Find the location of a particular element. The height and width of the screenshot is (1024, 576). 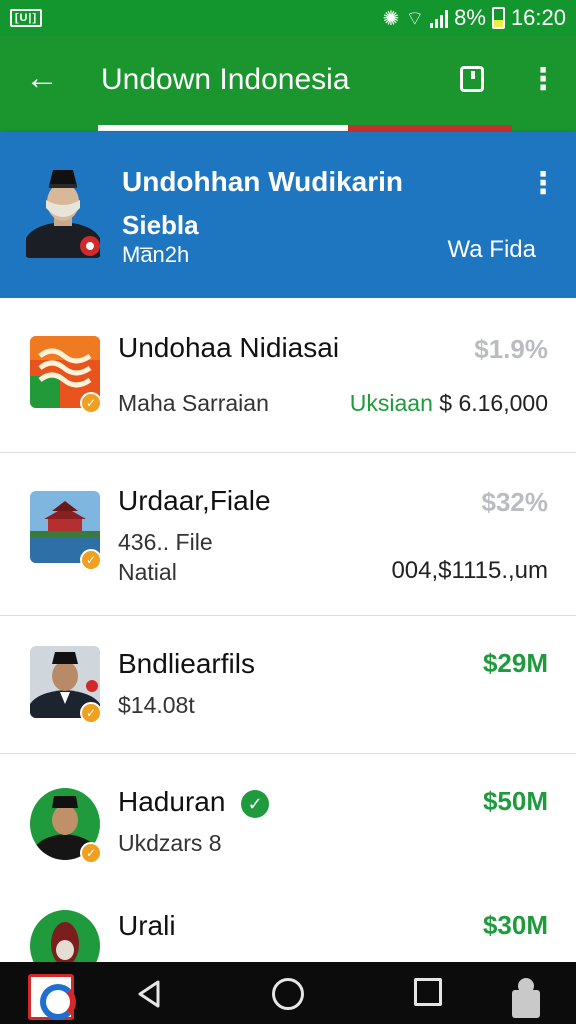

battery-icon is located at coordinates (498, 18).